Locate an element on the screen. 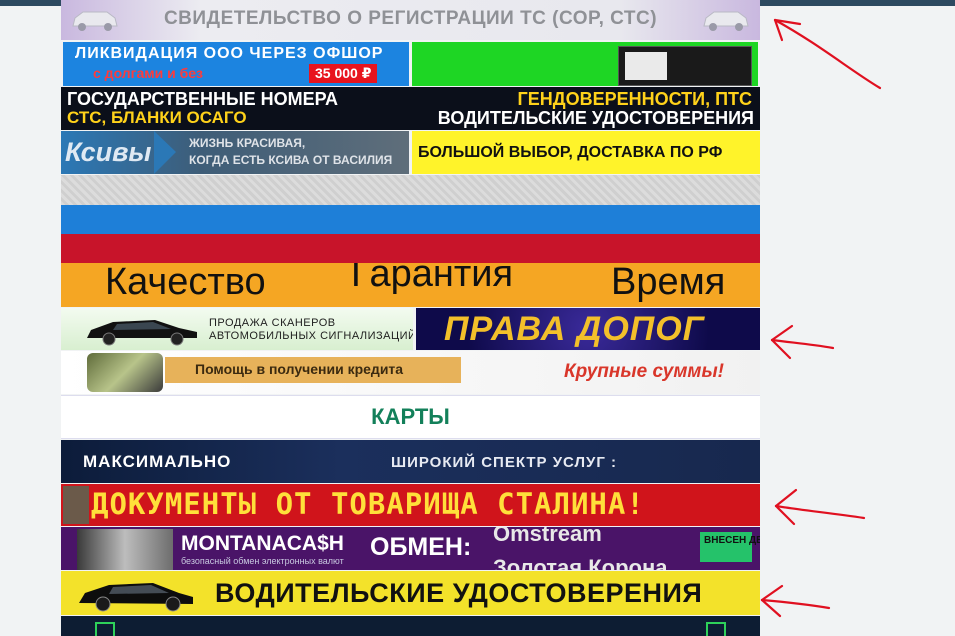  flag-blue-stripe is located at coordinates (410, 219).